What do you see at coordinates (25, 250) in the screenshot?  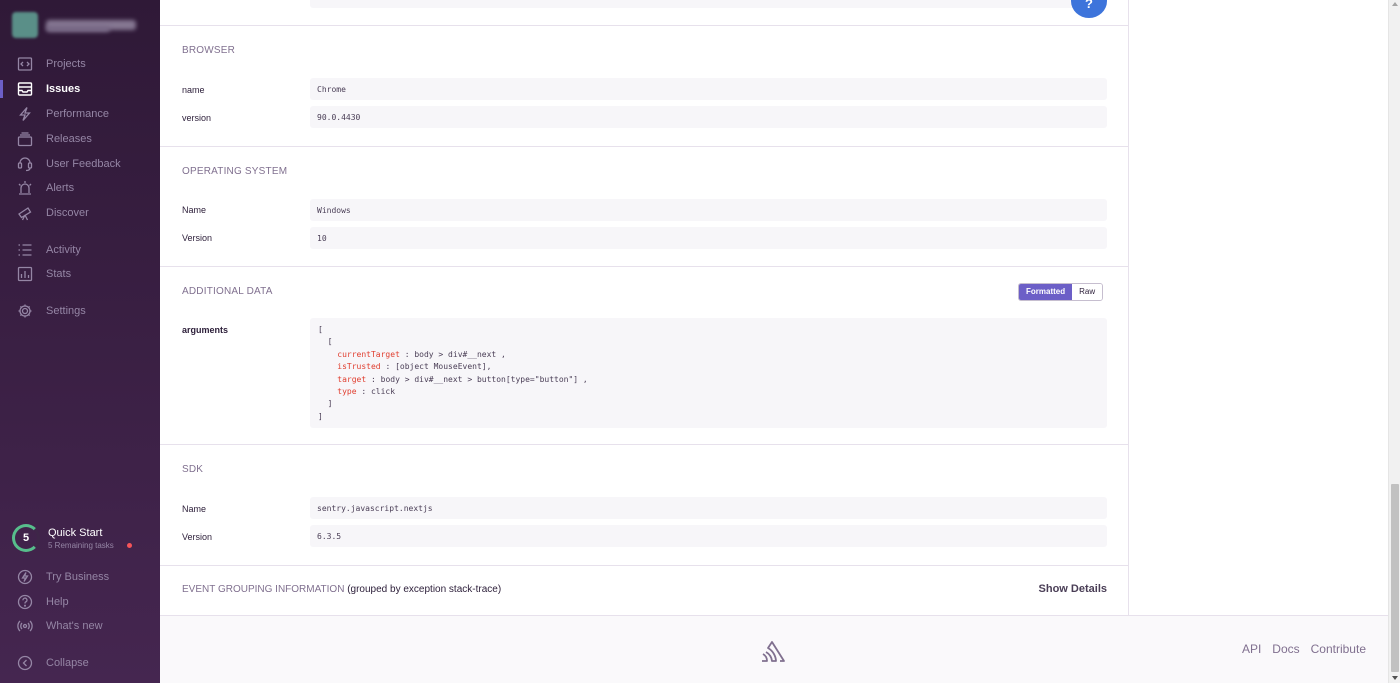 I see `list-icon` at bounding box center [25, 250].